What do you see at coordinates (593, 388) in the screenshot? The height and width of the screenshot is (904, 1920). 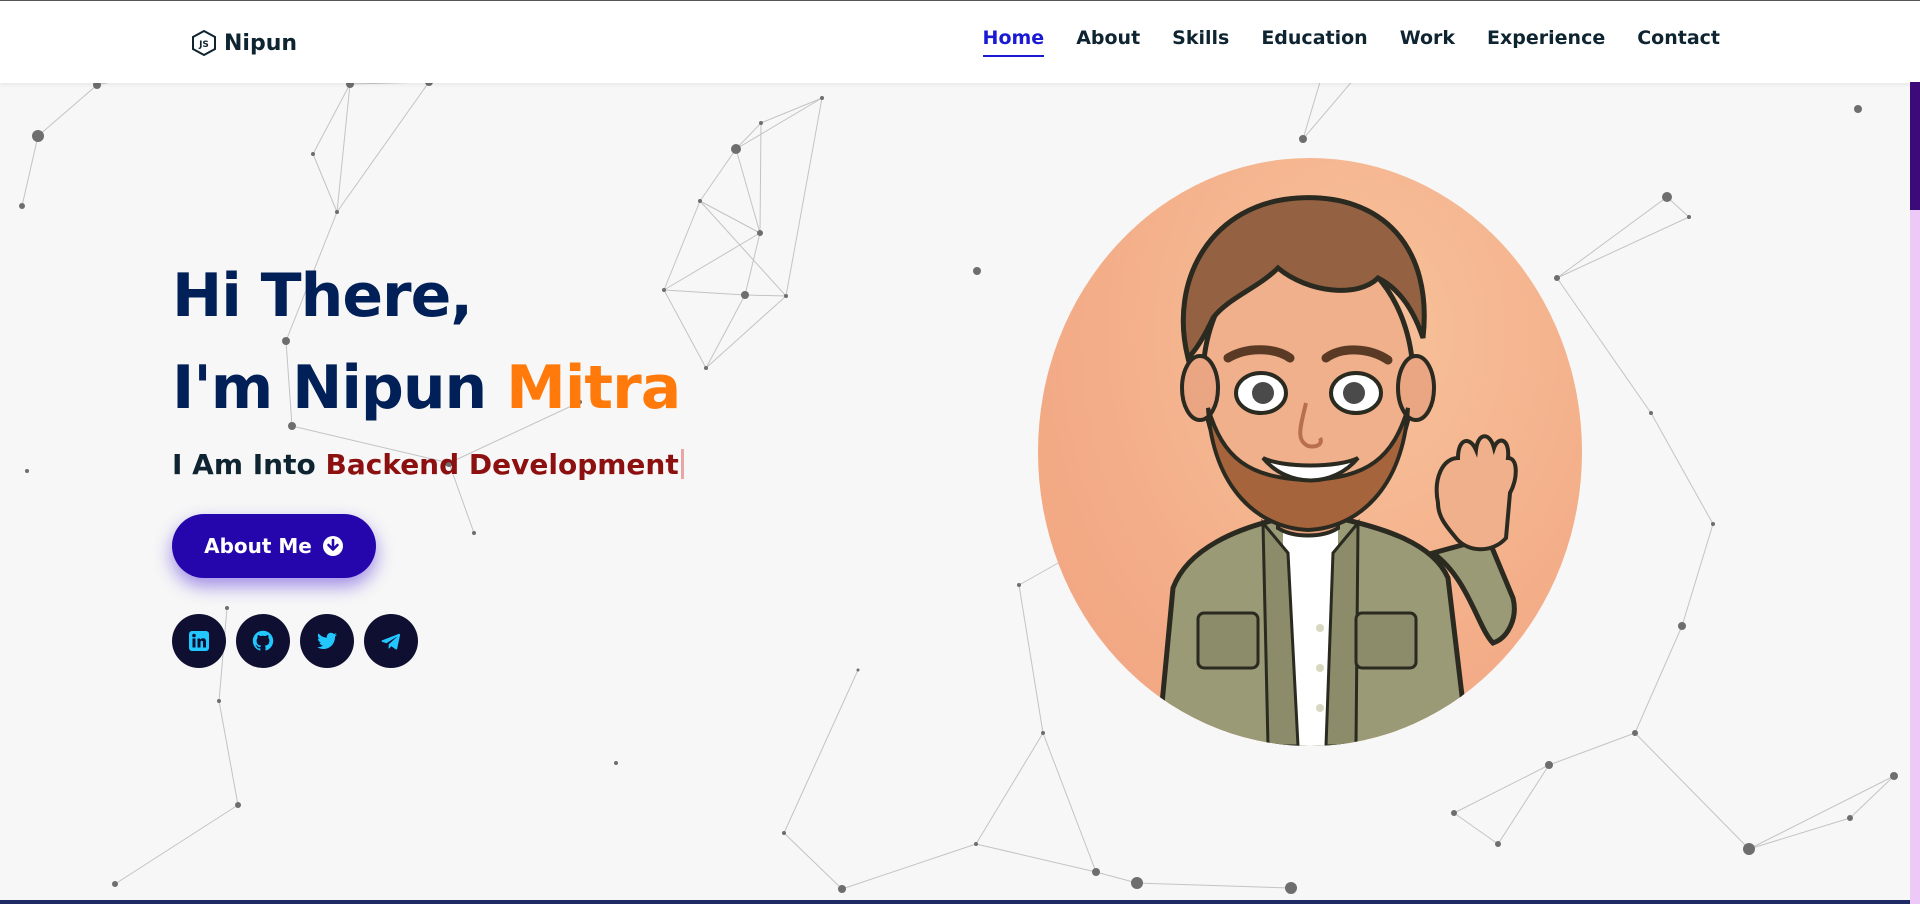 I see `hero-name-accent: Mitra` at bounding box center [593, 388].